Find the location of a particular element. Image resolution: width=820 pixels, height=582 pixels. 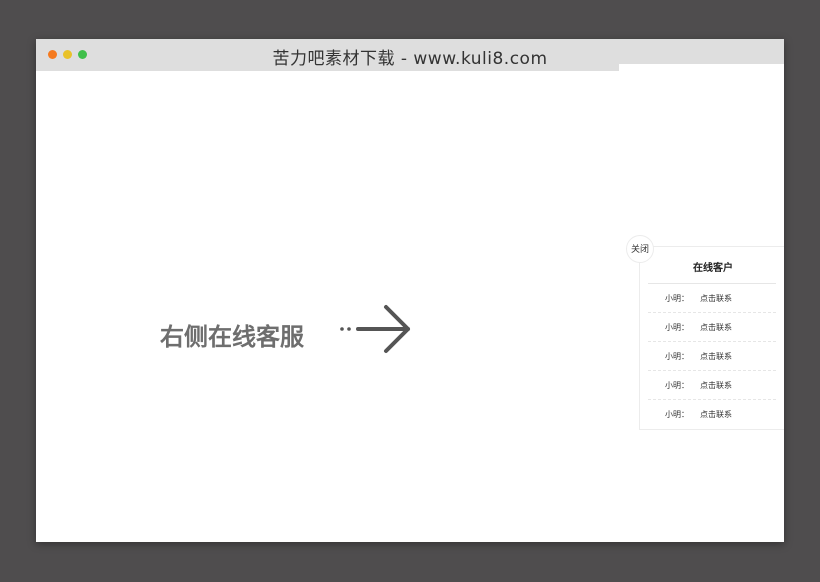

panel-title: 在线客户 is located at coordinates (713, 268).